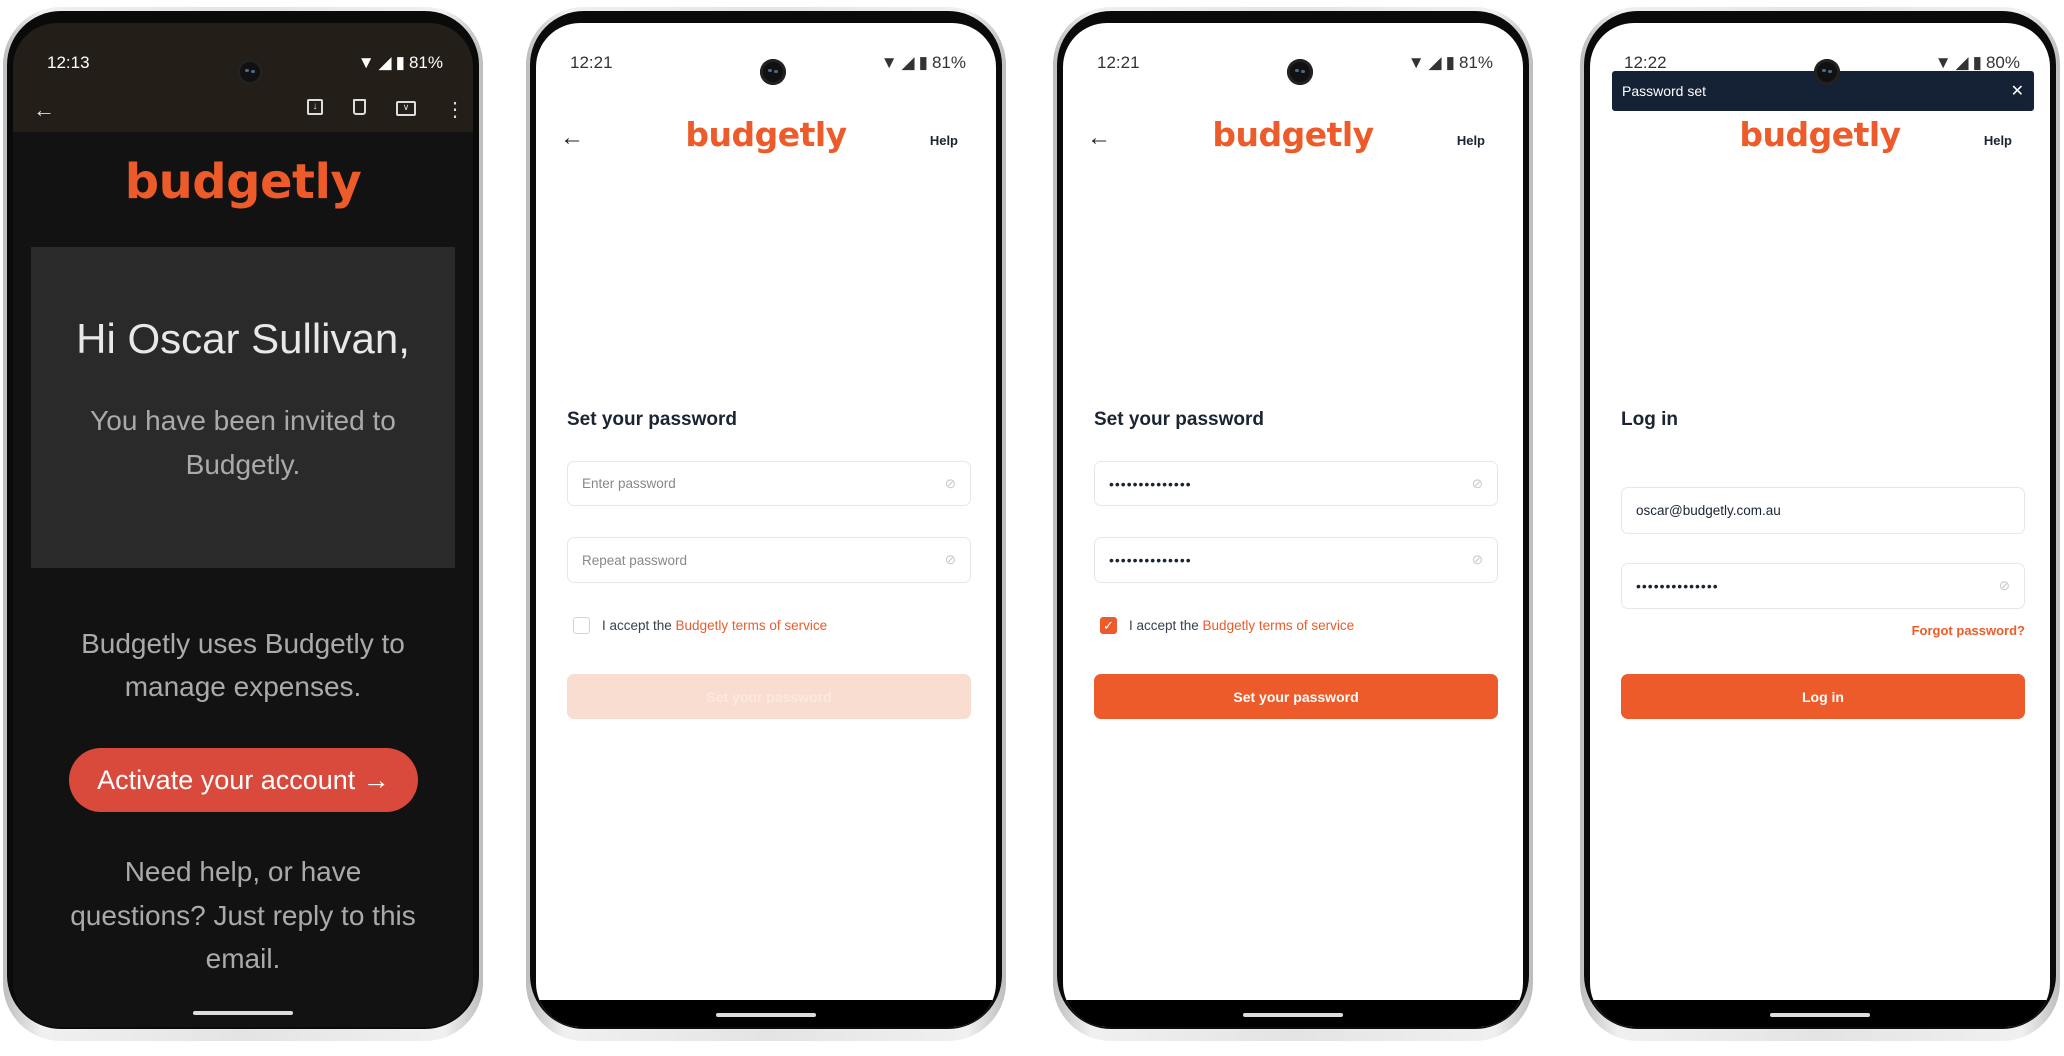  I want to click on delete-icon, so click(359, 107).